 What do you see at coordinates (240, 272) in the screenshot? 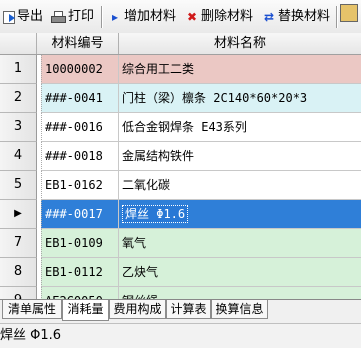
I see `material-name: 乙炔气` at bounding box center [240, 272].